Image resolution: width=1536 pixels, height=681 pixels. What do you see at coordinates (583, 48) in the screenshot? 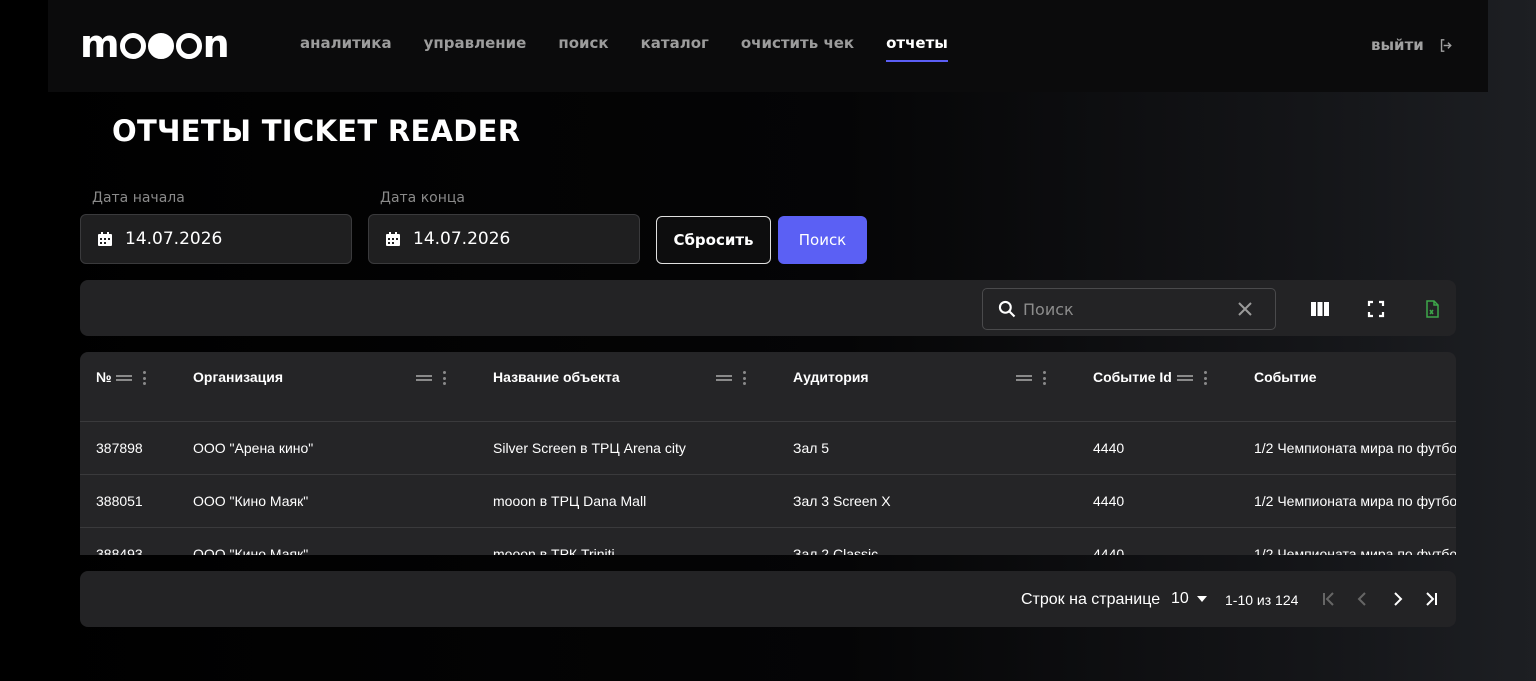
I see `nav-search: поиск` at bounding box center [583, 48].